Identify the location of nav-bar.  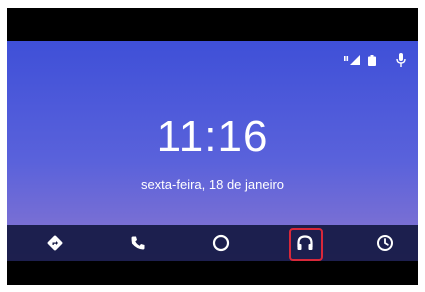
(212, 243).